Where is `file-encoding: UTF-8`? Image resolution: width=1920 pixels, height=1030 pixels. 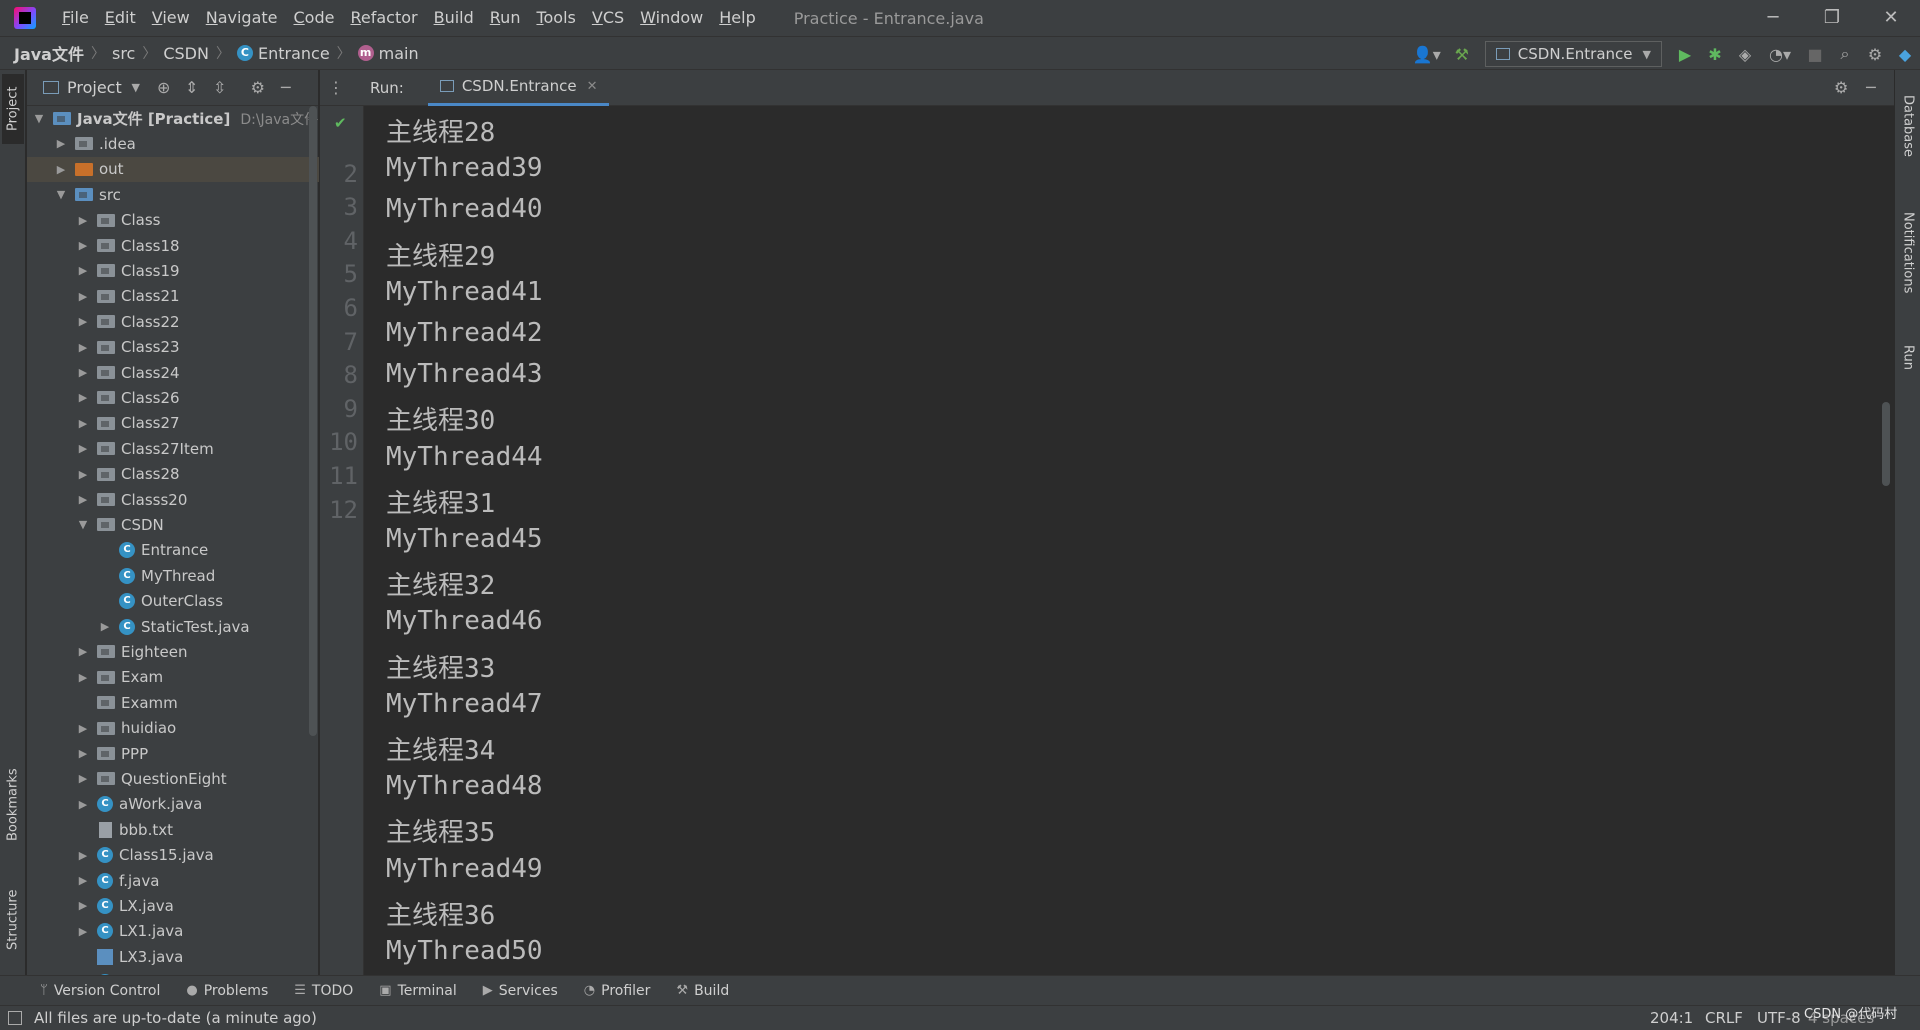
file-encoding: UTF-8 is located at coordinates (1779, 1018).